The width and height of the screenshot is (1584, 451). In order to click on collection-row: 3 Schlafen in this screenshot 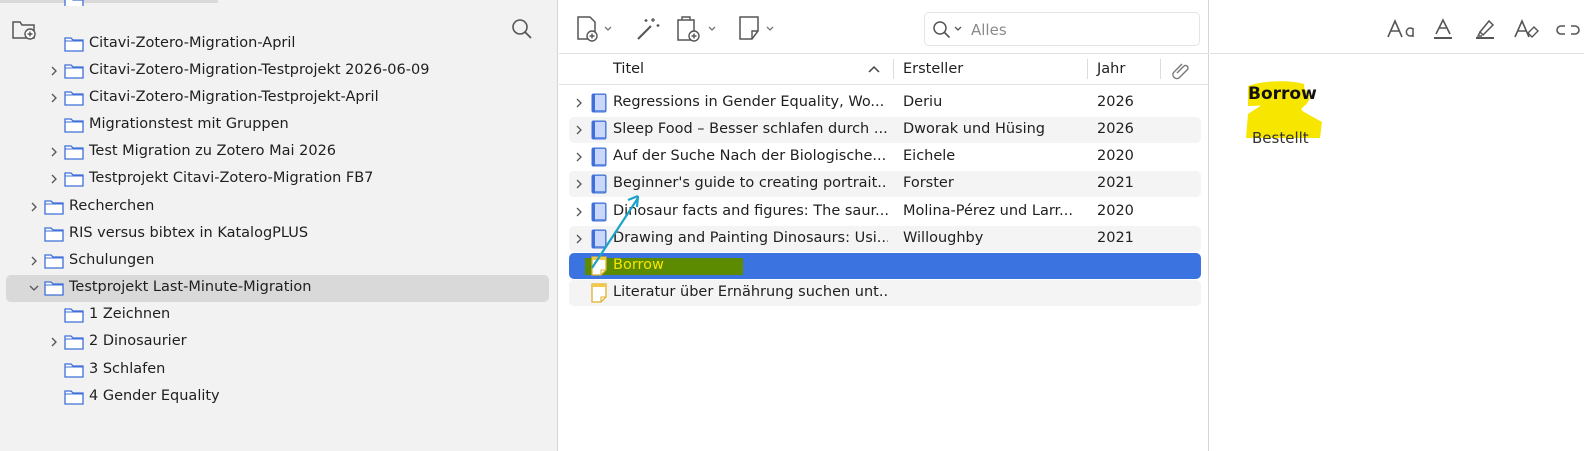, I will do `click(275, 370)`.